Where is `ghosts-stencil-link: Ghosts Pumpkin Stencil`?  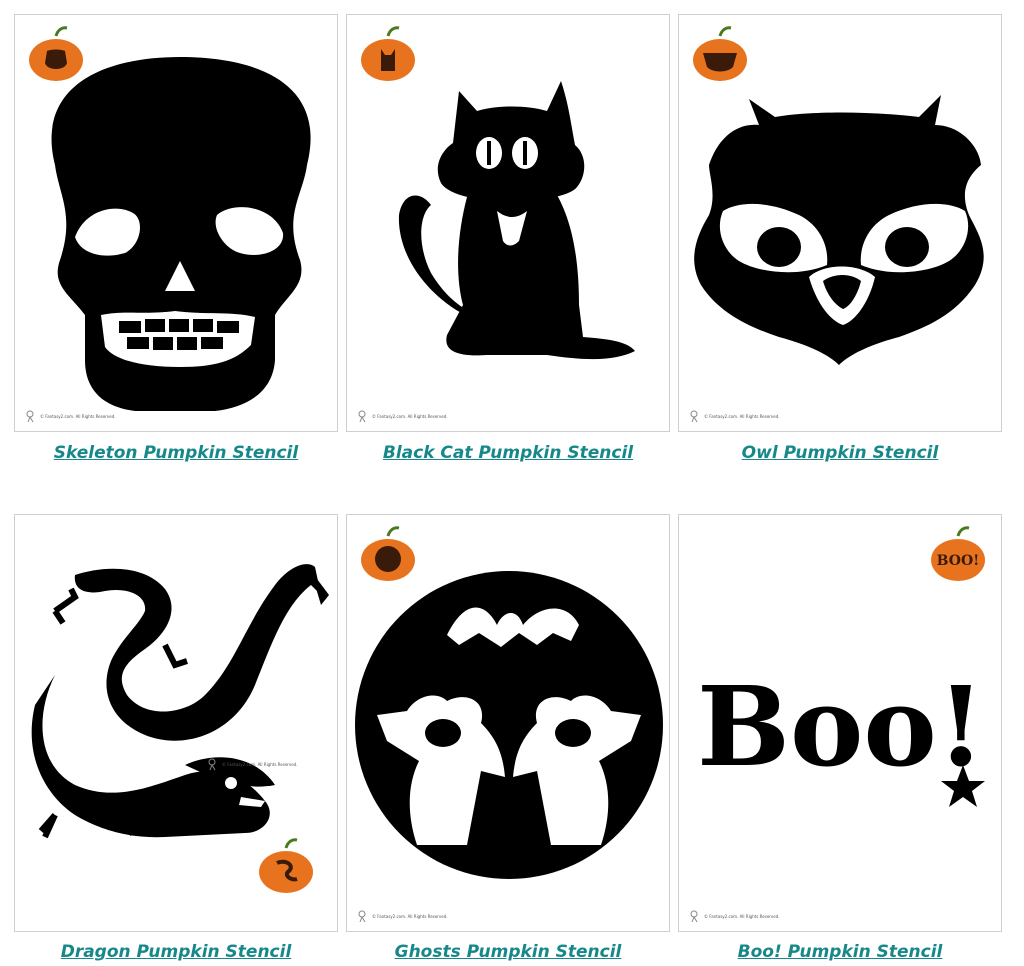 ghosts-stencil-link: Ghosts Pumpkin Stencil is located at coordinates (508, 952).